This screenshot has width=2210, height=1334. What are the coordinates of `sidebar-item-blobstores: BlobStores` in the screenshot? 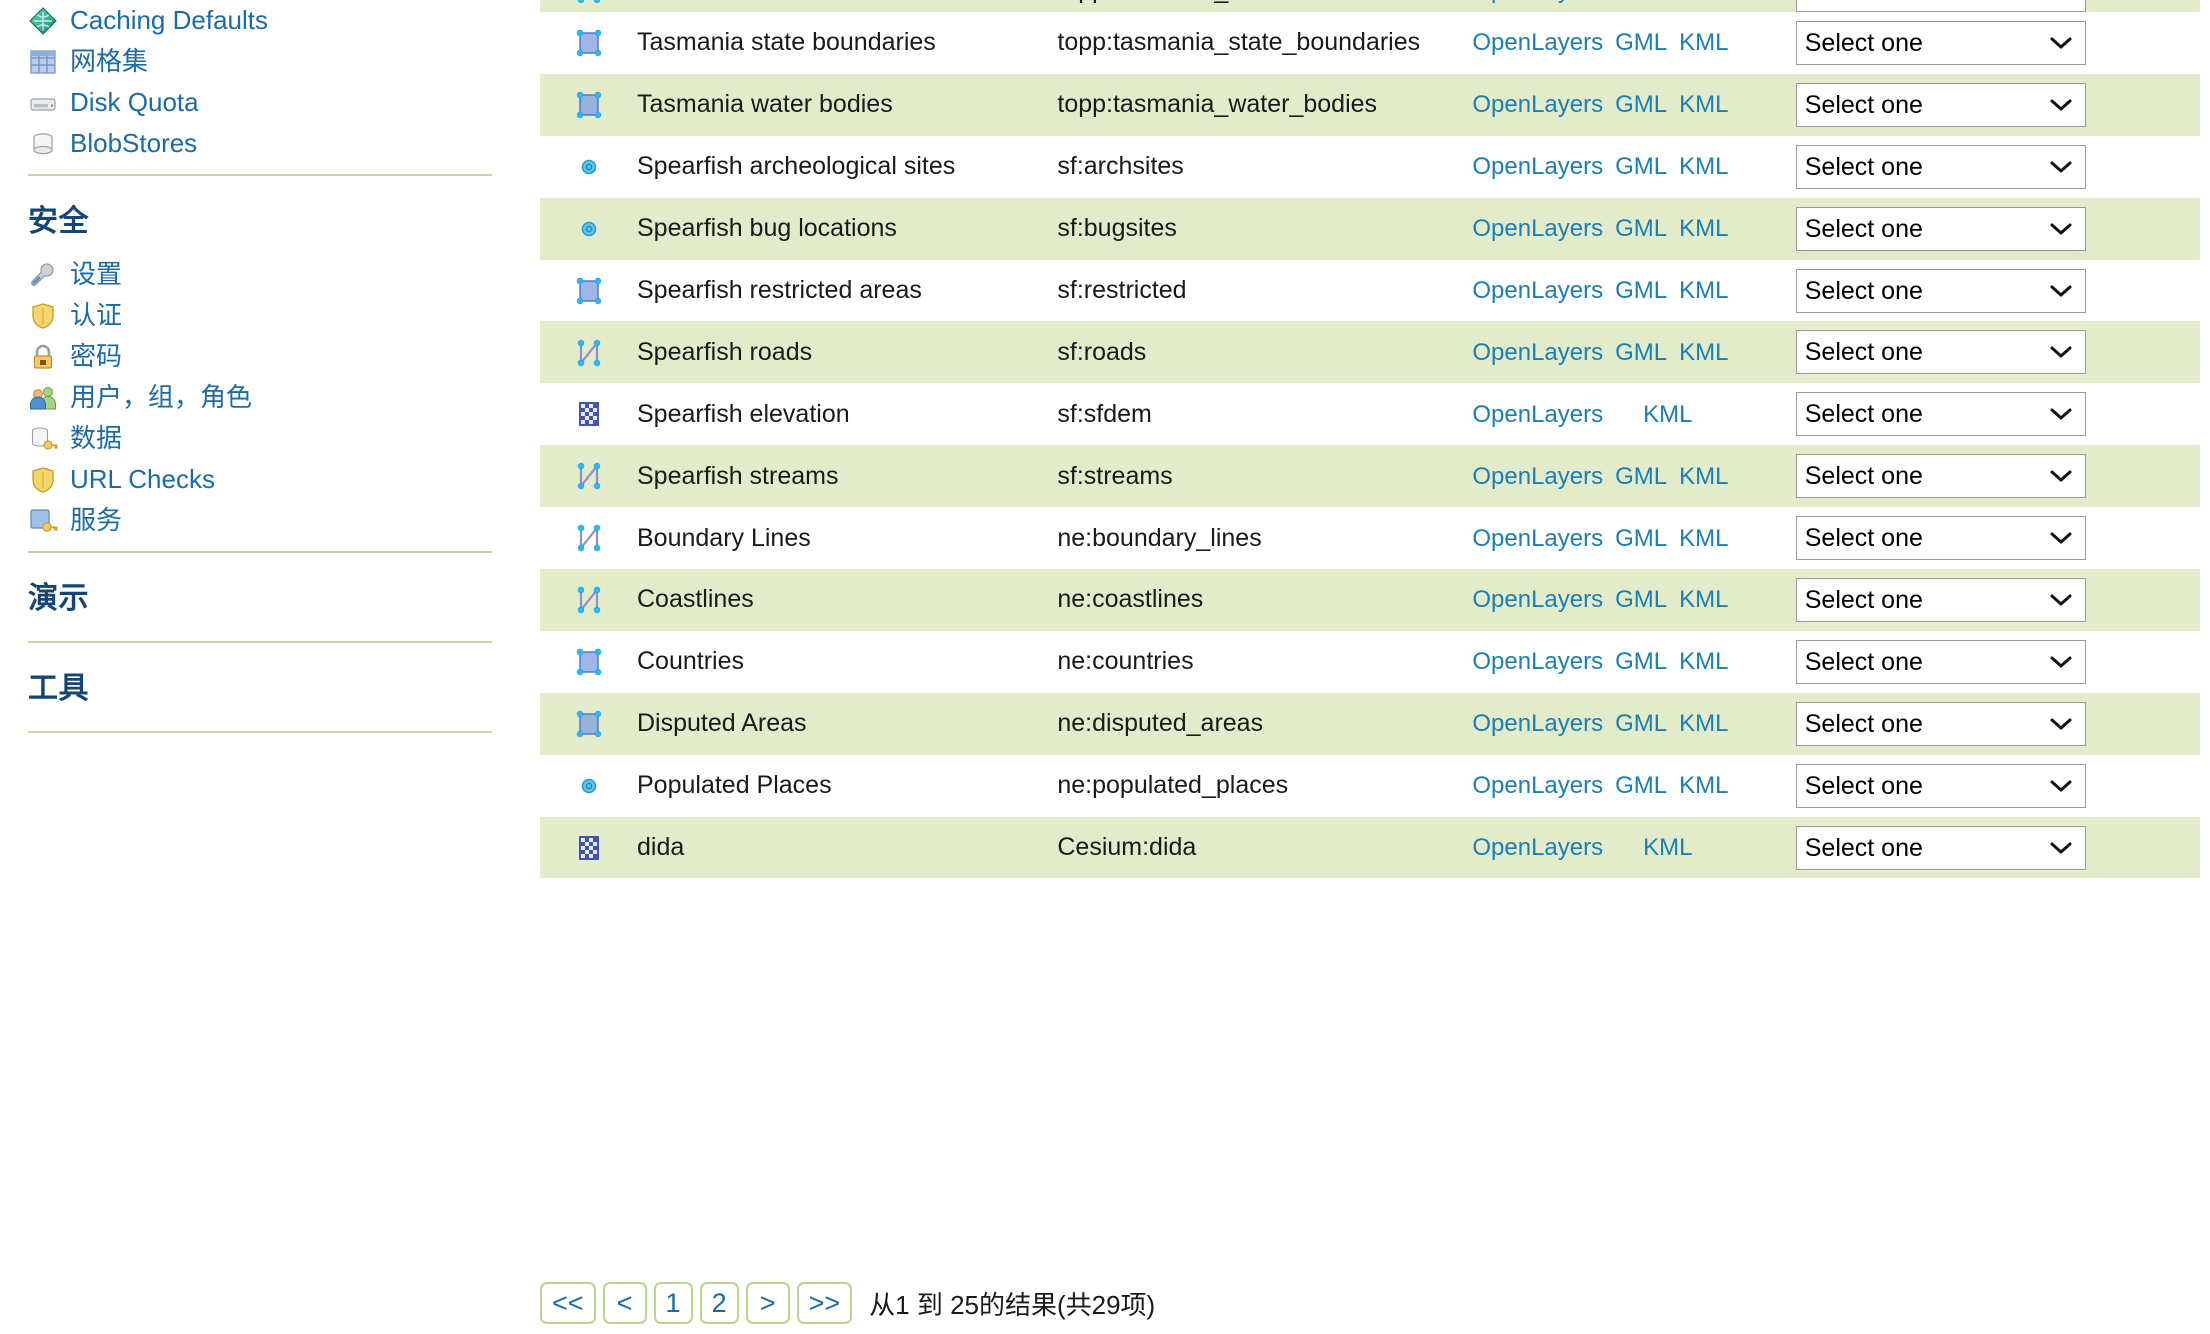 It's located at (260, 143).